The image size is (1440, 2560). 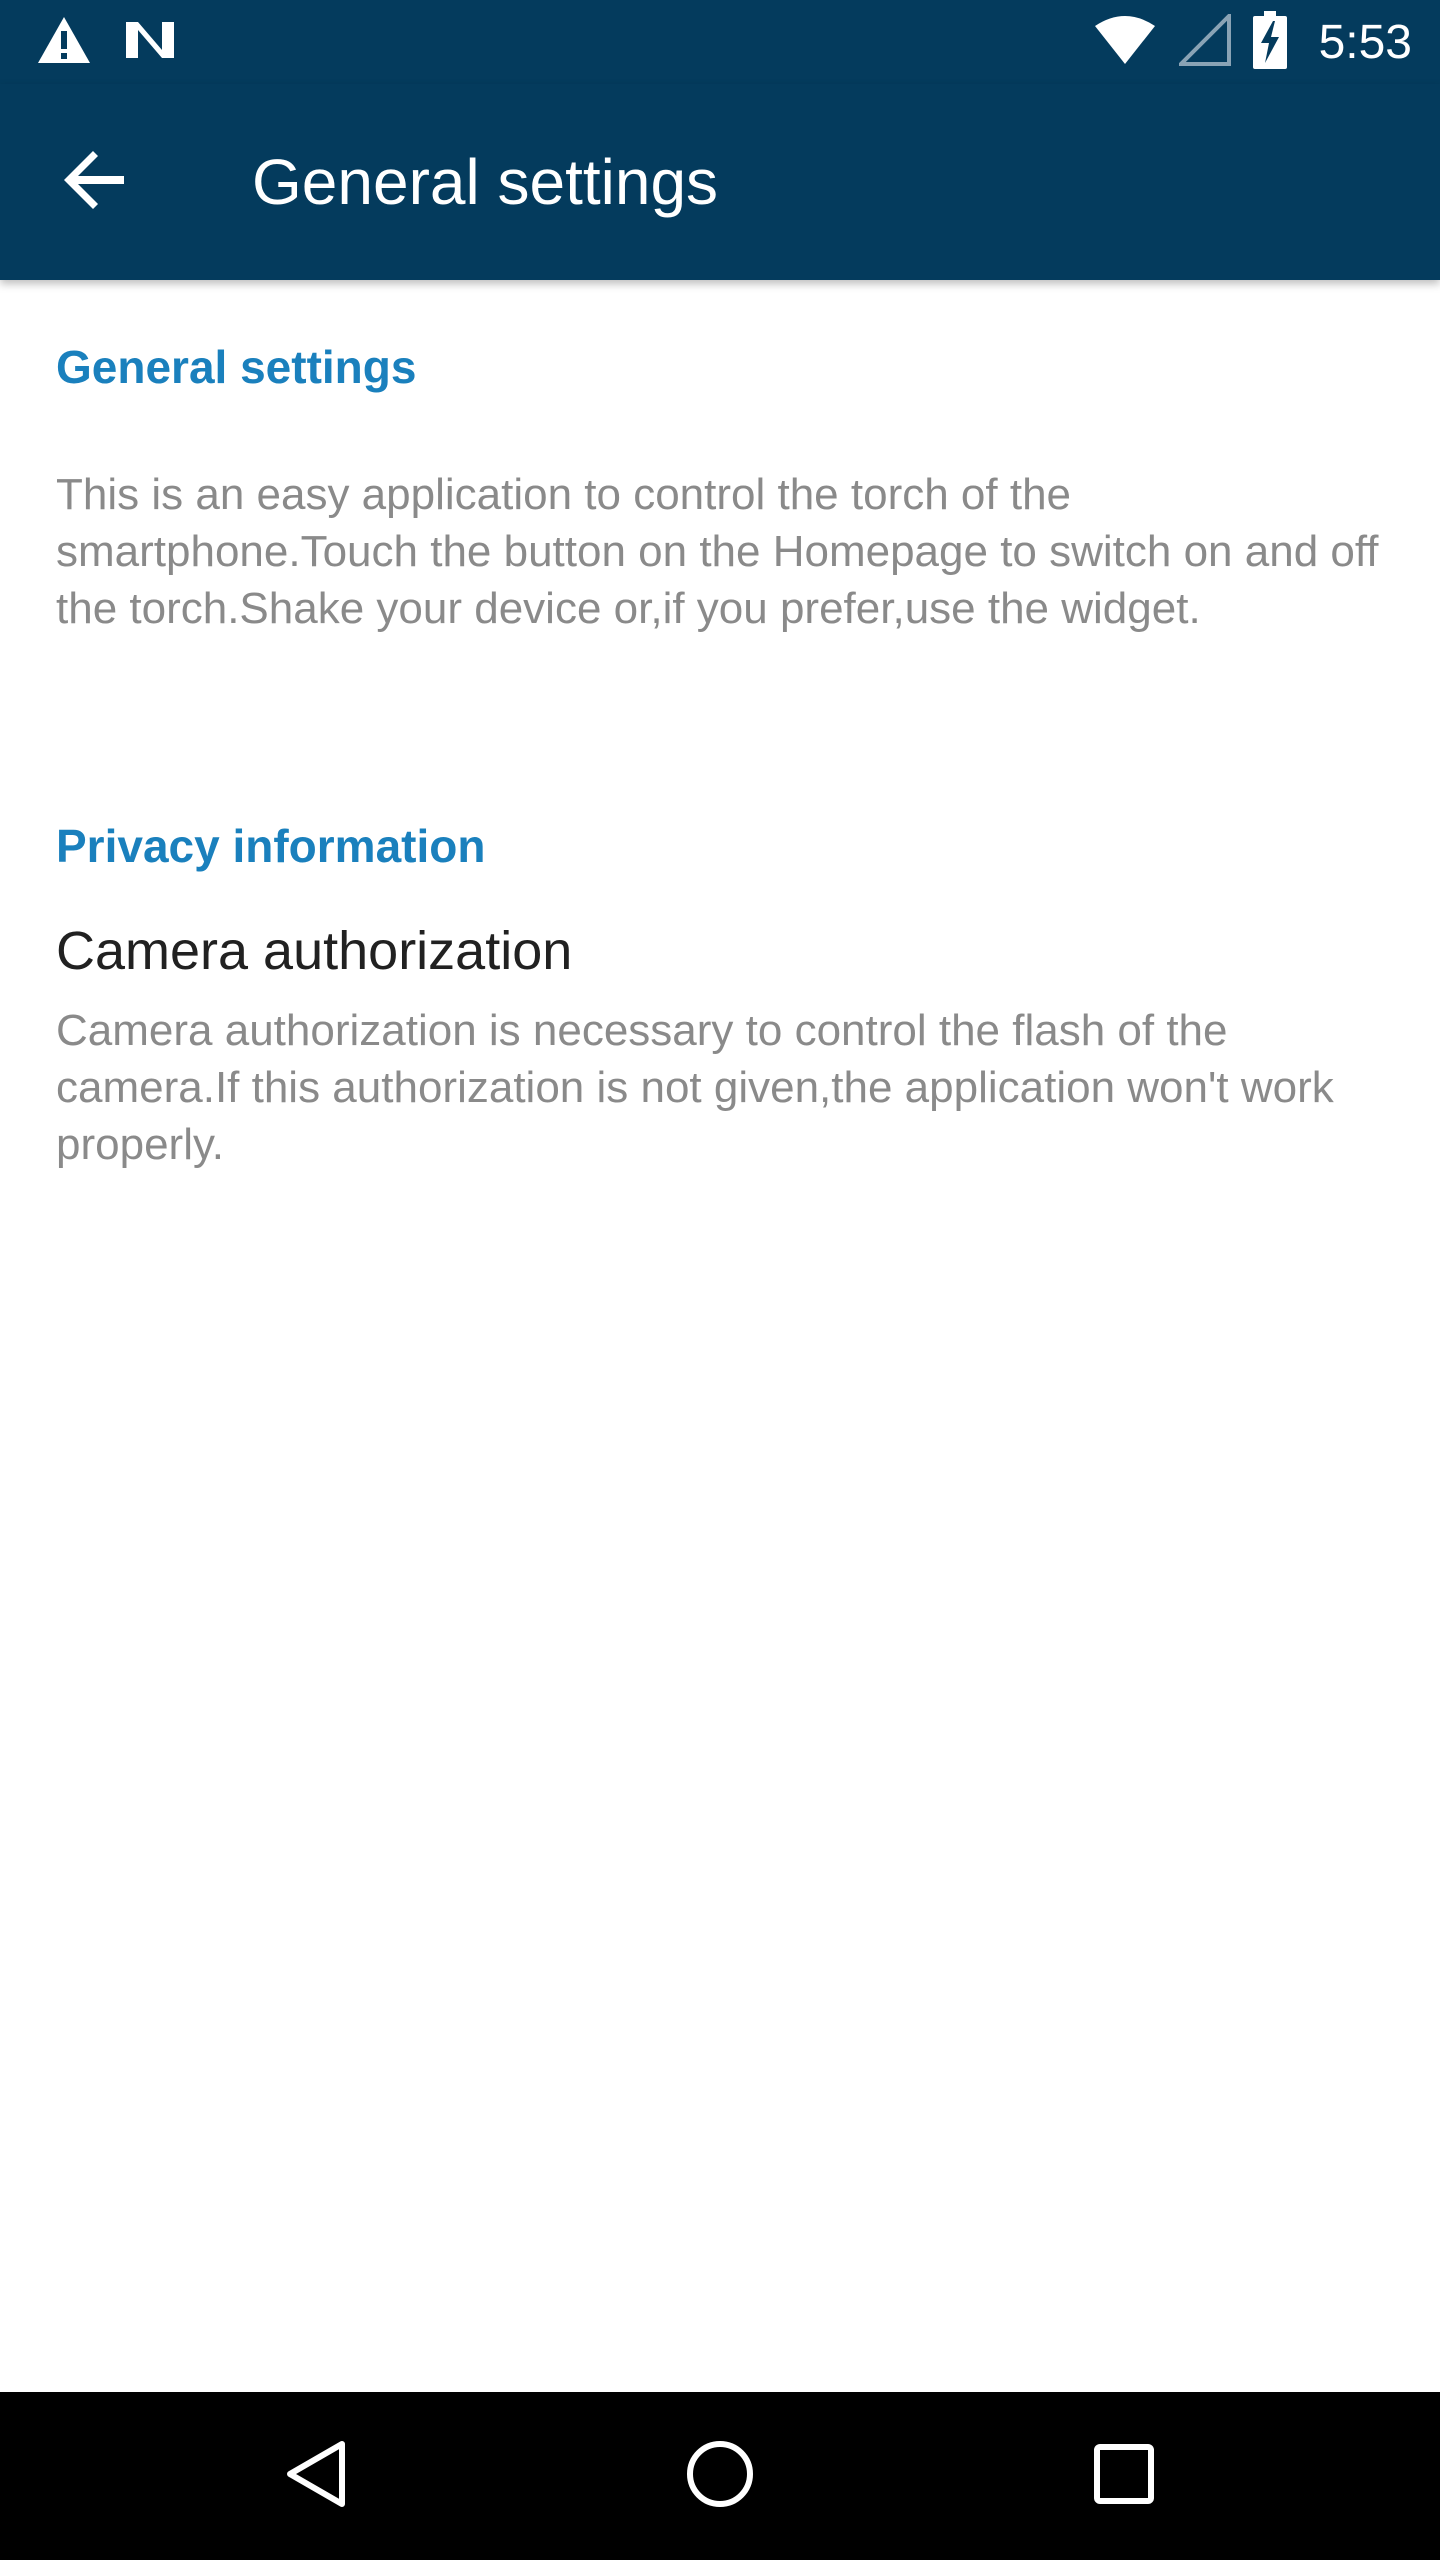 I want to click on home-circle-icon, so click(x=720, y=2476).